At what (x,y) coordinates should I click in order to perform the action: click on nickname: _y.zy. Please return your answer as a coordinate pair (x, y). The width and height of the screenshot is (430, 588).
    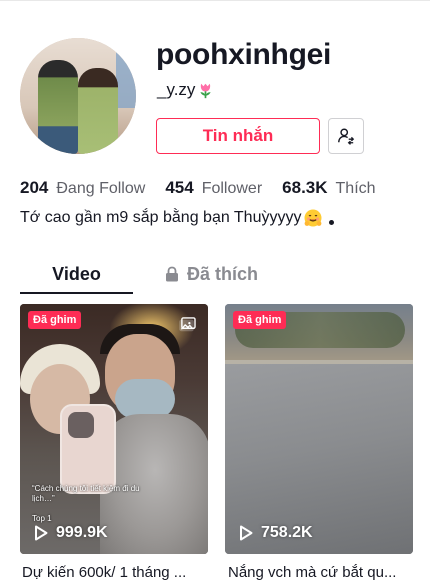
    Looking at the image, I should click on (185, 90).